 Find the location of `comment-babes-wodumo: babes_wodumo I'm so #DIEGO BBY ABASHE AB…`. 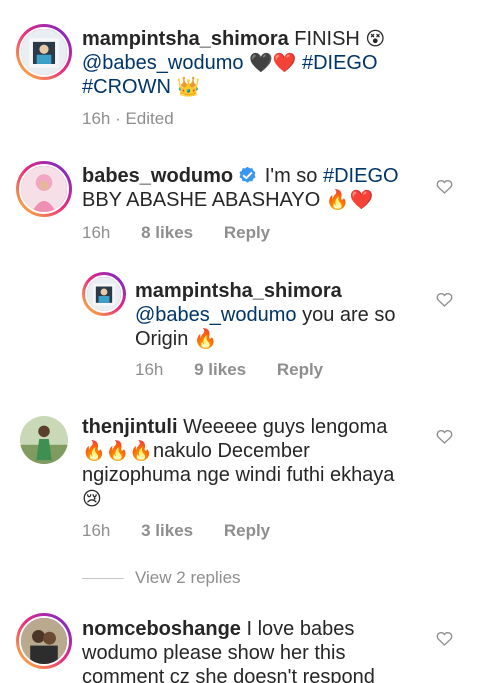

comment-babes-wodumo: babes_wodumo I'm so #DIEGO BBY ABASHE AB… is located at coordinates (252, 188).